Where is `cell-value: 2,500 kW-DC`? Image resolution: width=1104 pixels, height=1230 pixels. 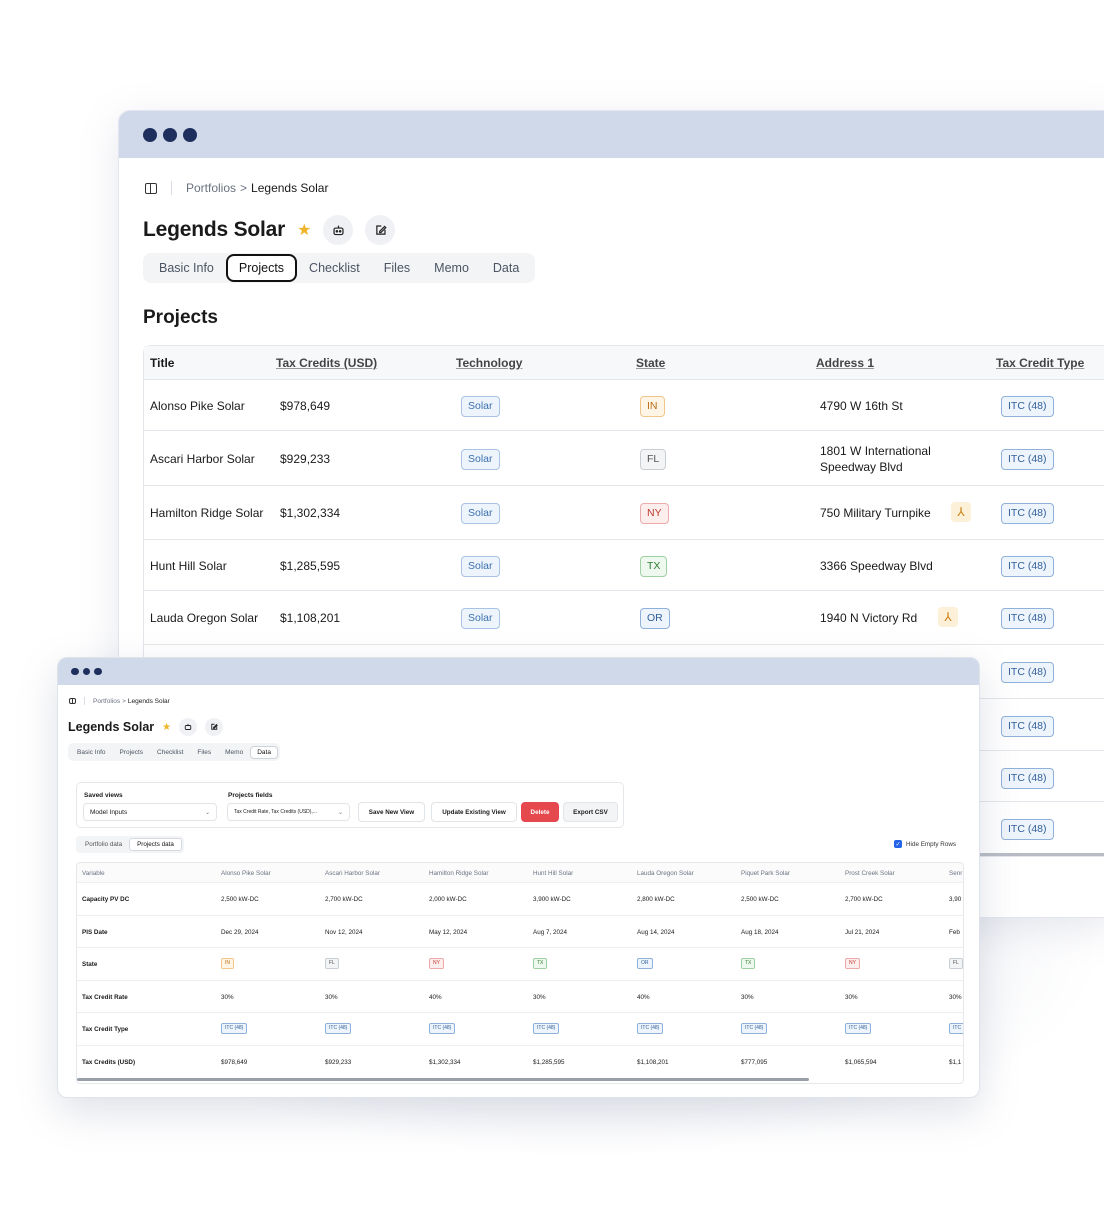 cell-value: 2,500 kW-DC is located at coordinates (760, 899).